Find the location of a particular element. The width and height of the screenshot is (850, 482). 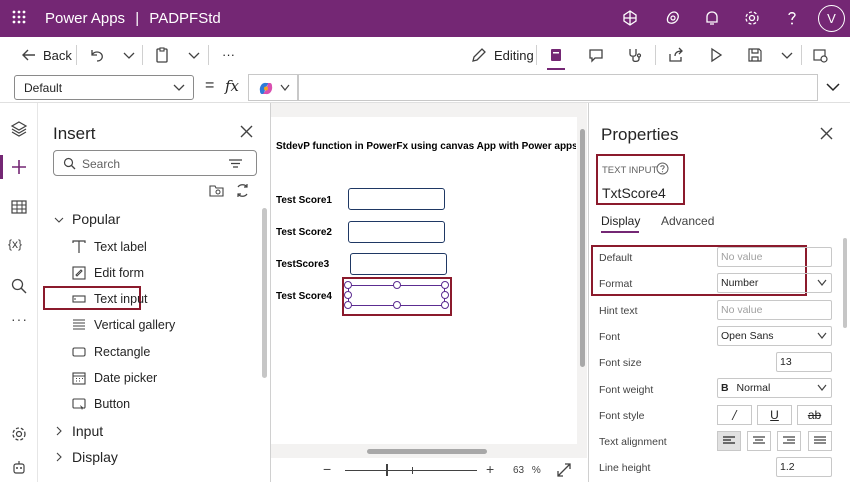

font-dropdown: Open Sans is located at coordinates (774, 336).